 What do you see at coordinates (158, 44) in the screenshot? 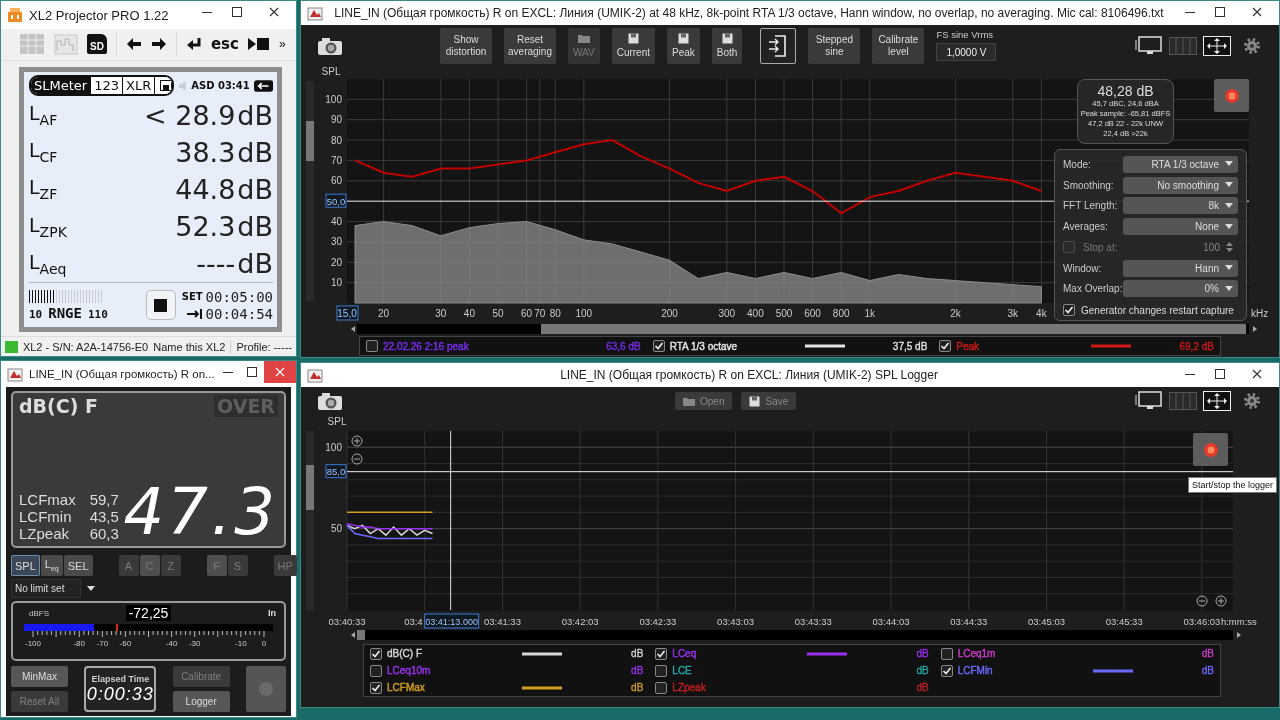
I see `arrow-right-icon` at bounding box center [158, 44].